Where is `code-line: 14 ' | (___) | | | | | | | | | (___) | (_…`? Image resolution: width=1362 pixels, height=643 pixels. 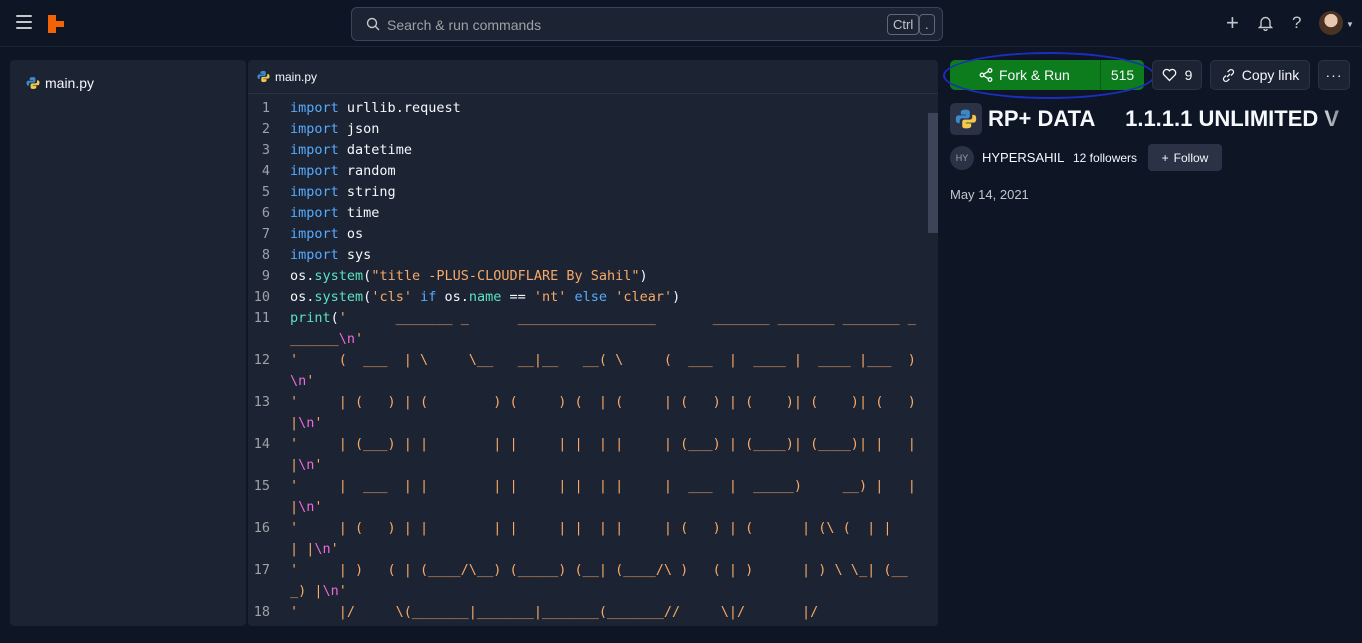 code-line: 14 ' | (___) | | | | | | | | | (___) | (_… is located at coordinates (584, 455).